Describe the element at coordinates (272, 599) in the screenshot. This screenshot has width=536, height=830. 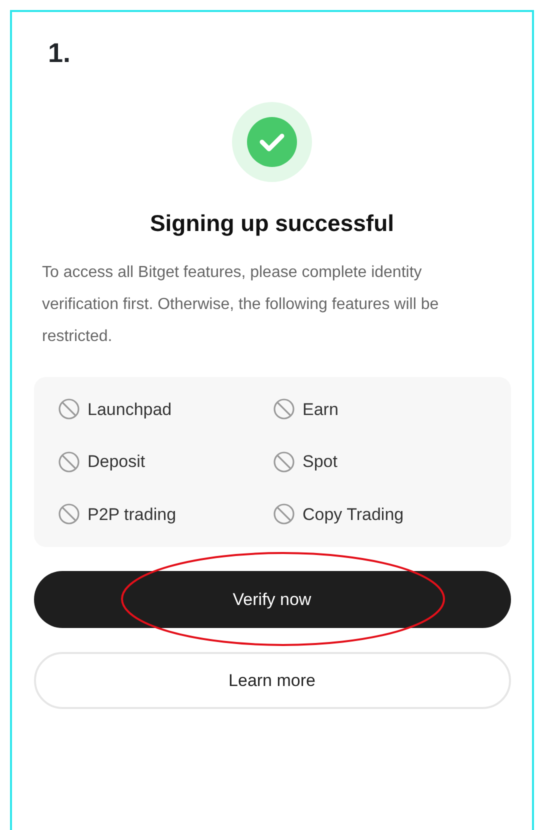
I see `verify-button: Verify now` at that location.